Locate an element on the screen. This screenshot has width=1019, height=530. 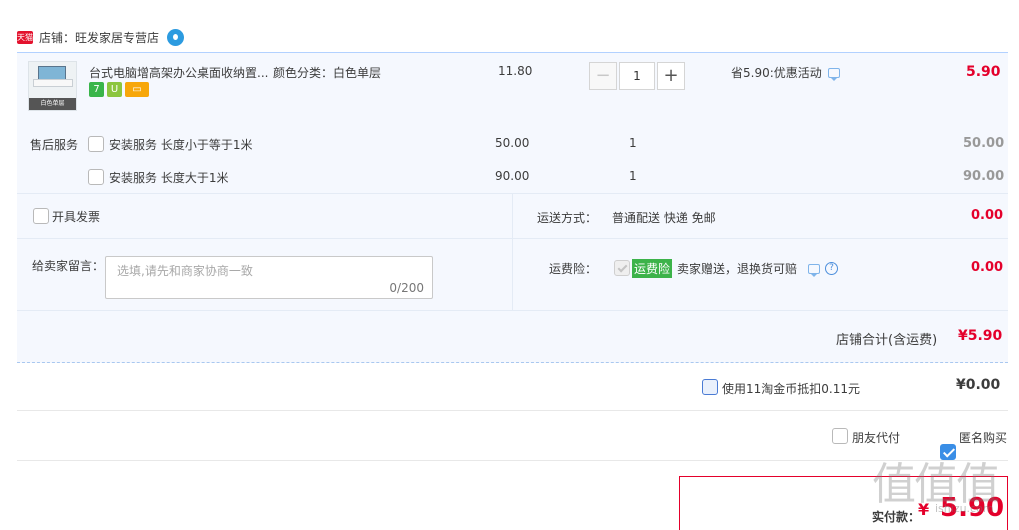
quantity-stepper: − 1 + is located at coordinates (637, 76).